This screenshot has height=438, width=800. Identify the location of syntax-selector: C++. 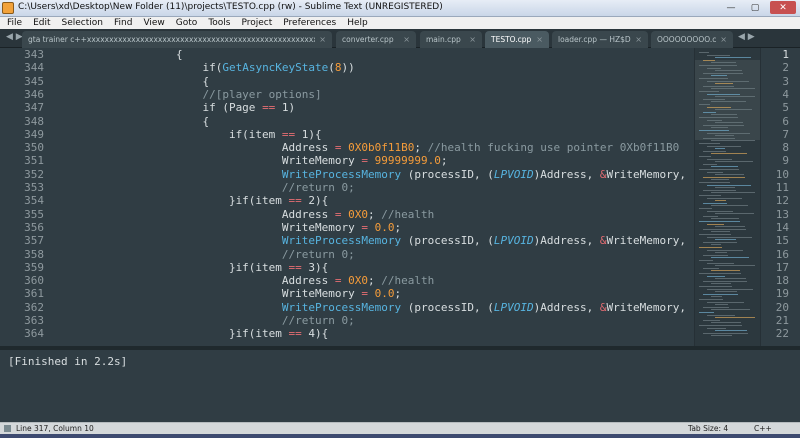
(763, 428).